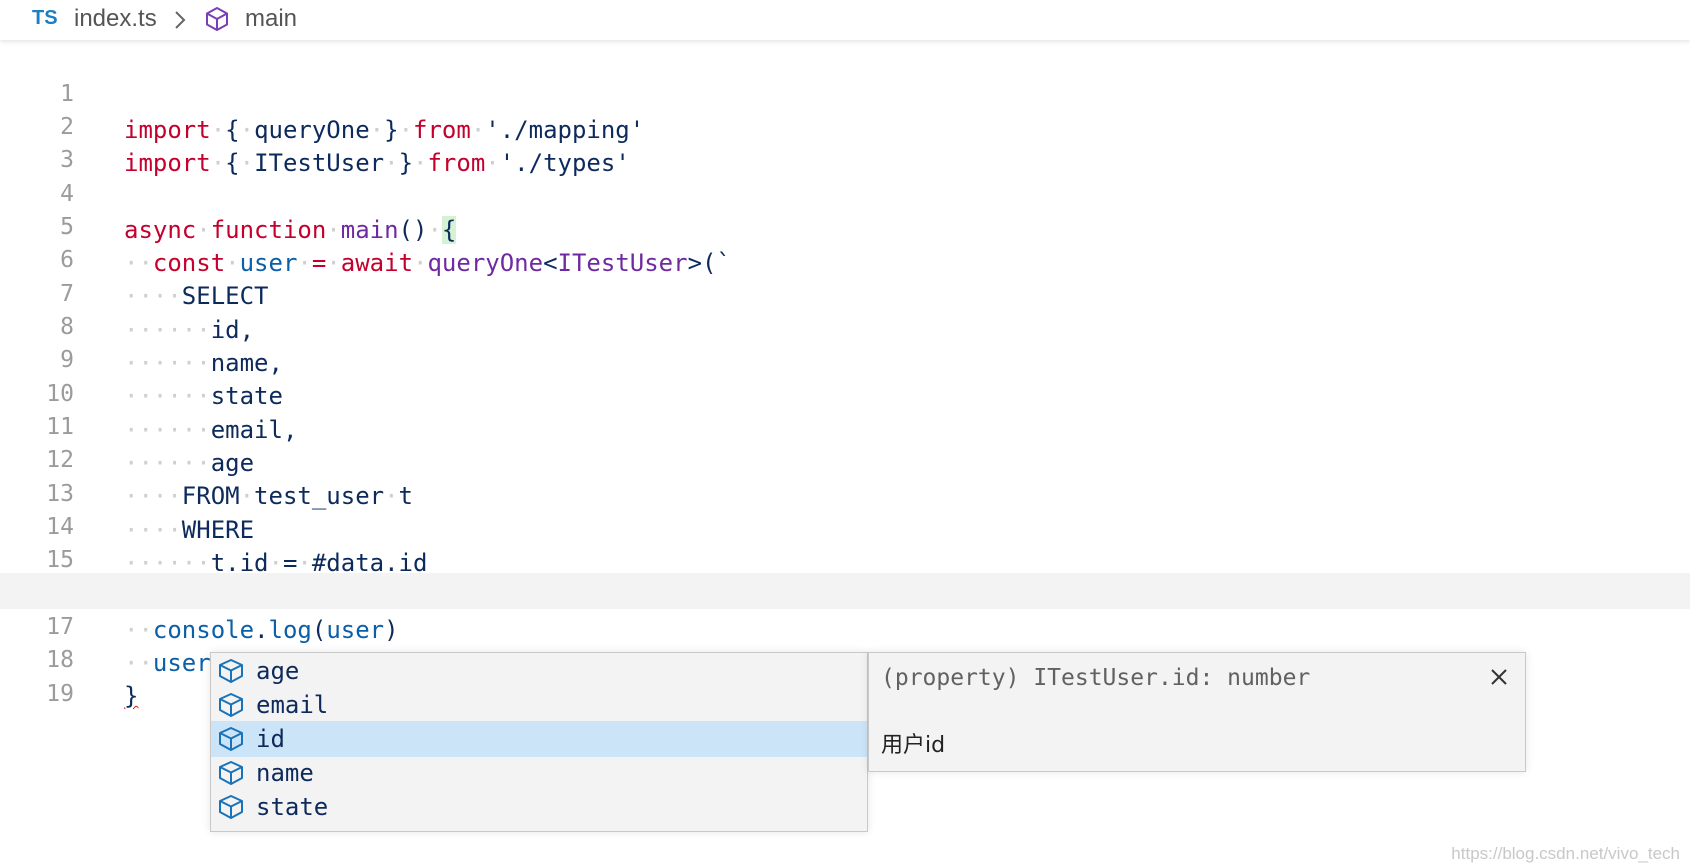  I want to click on code-line: 9 ······state, so click(845, 358).